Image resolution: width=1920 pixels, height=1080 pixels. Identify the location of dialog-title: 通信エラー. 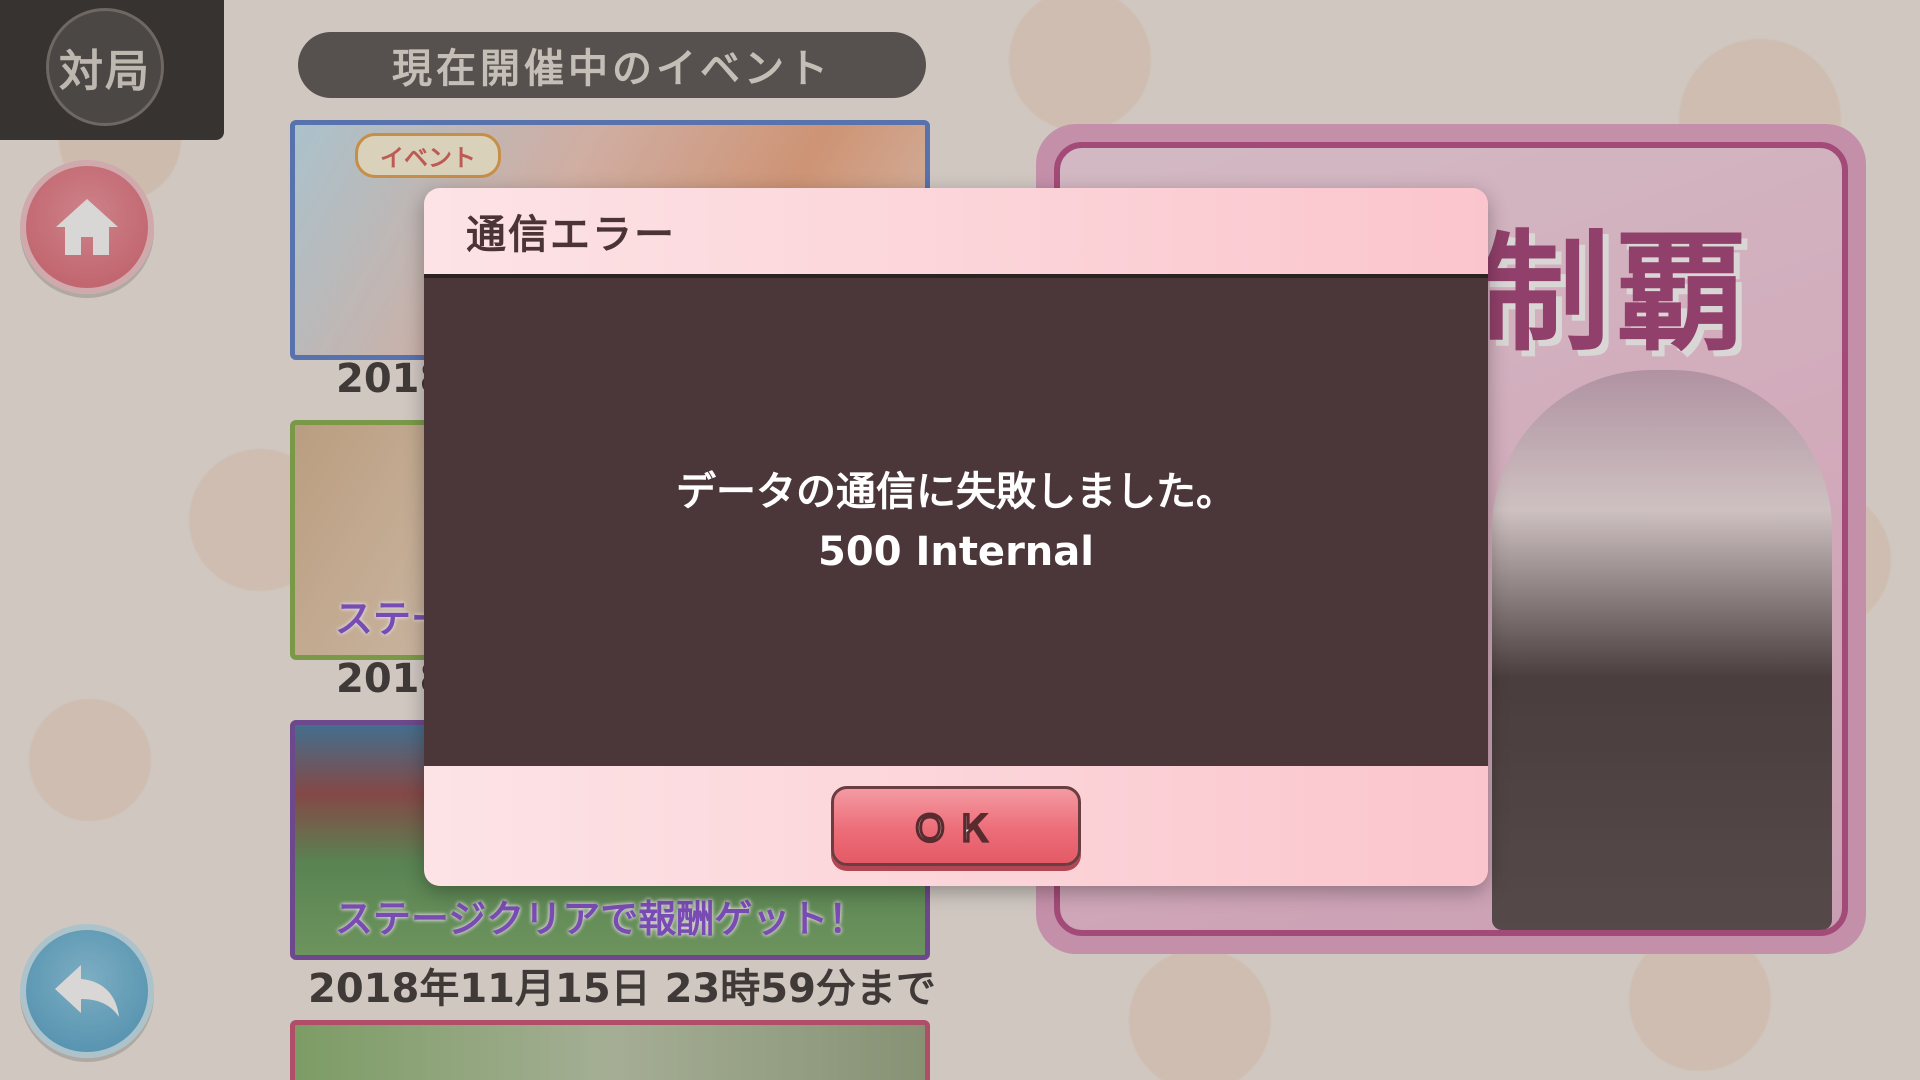
(571, 235).